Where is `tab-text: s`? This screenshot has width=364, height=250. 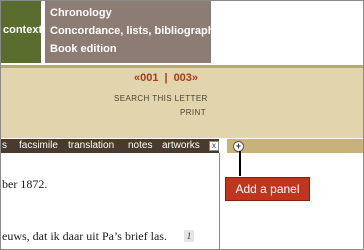 tab-text: s is located at coordinates (4, 145).